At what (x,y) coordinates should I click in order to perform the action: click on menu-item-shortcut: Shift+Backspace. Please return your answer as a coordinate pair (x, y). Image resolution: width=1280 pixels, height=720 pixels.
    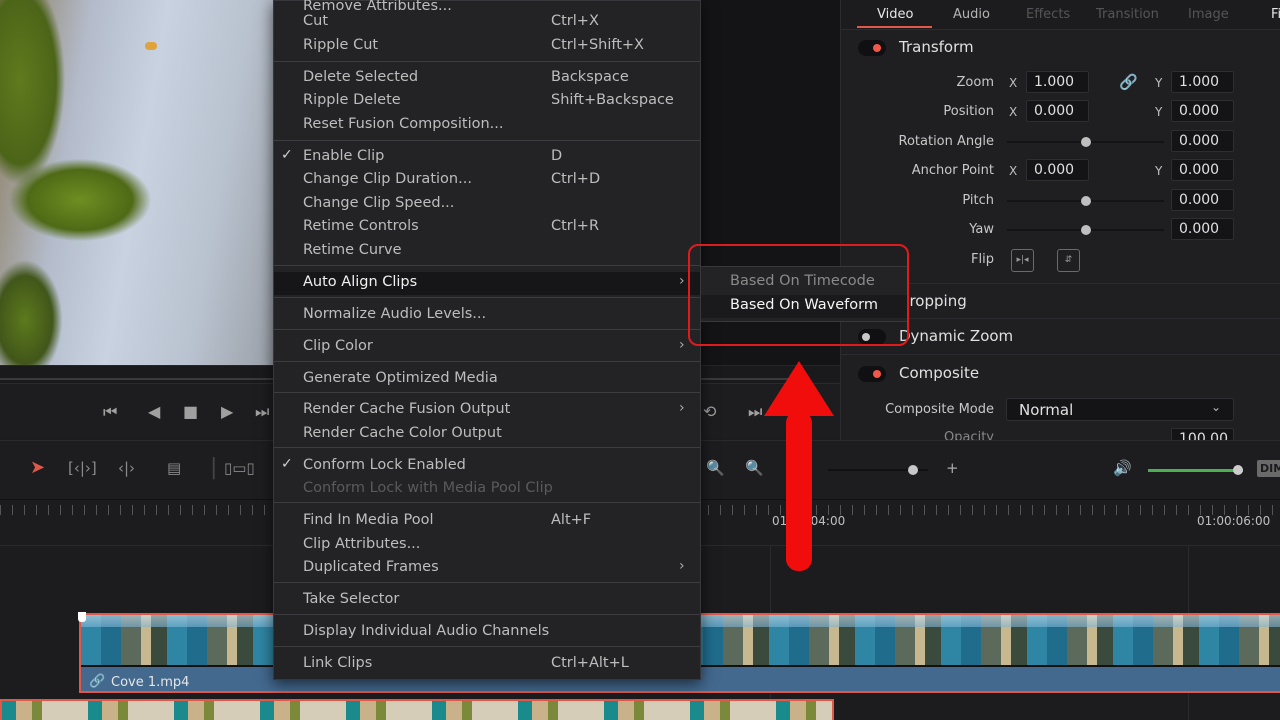
    Looking at the image, I should click on (612, 100).